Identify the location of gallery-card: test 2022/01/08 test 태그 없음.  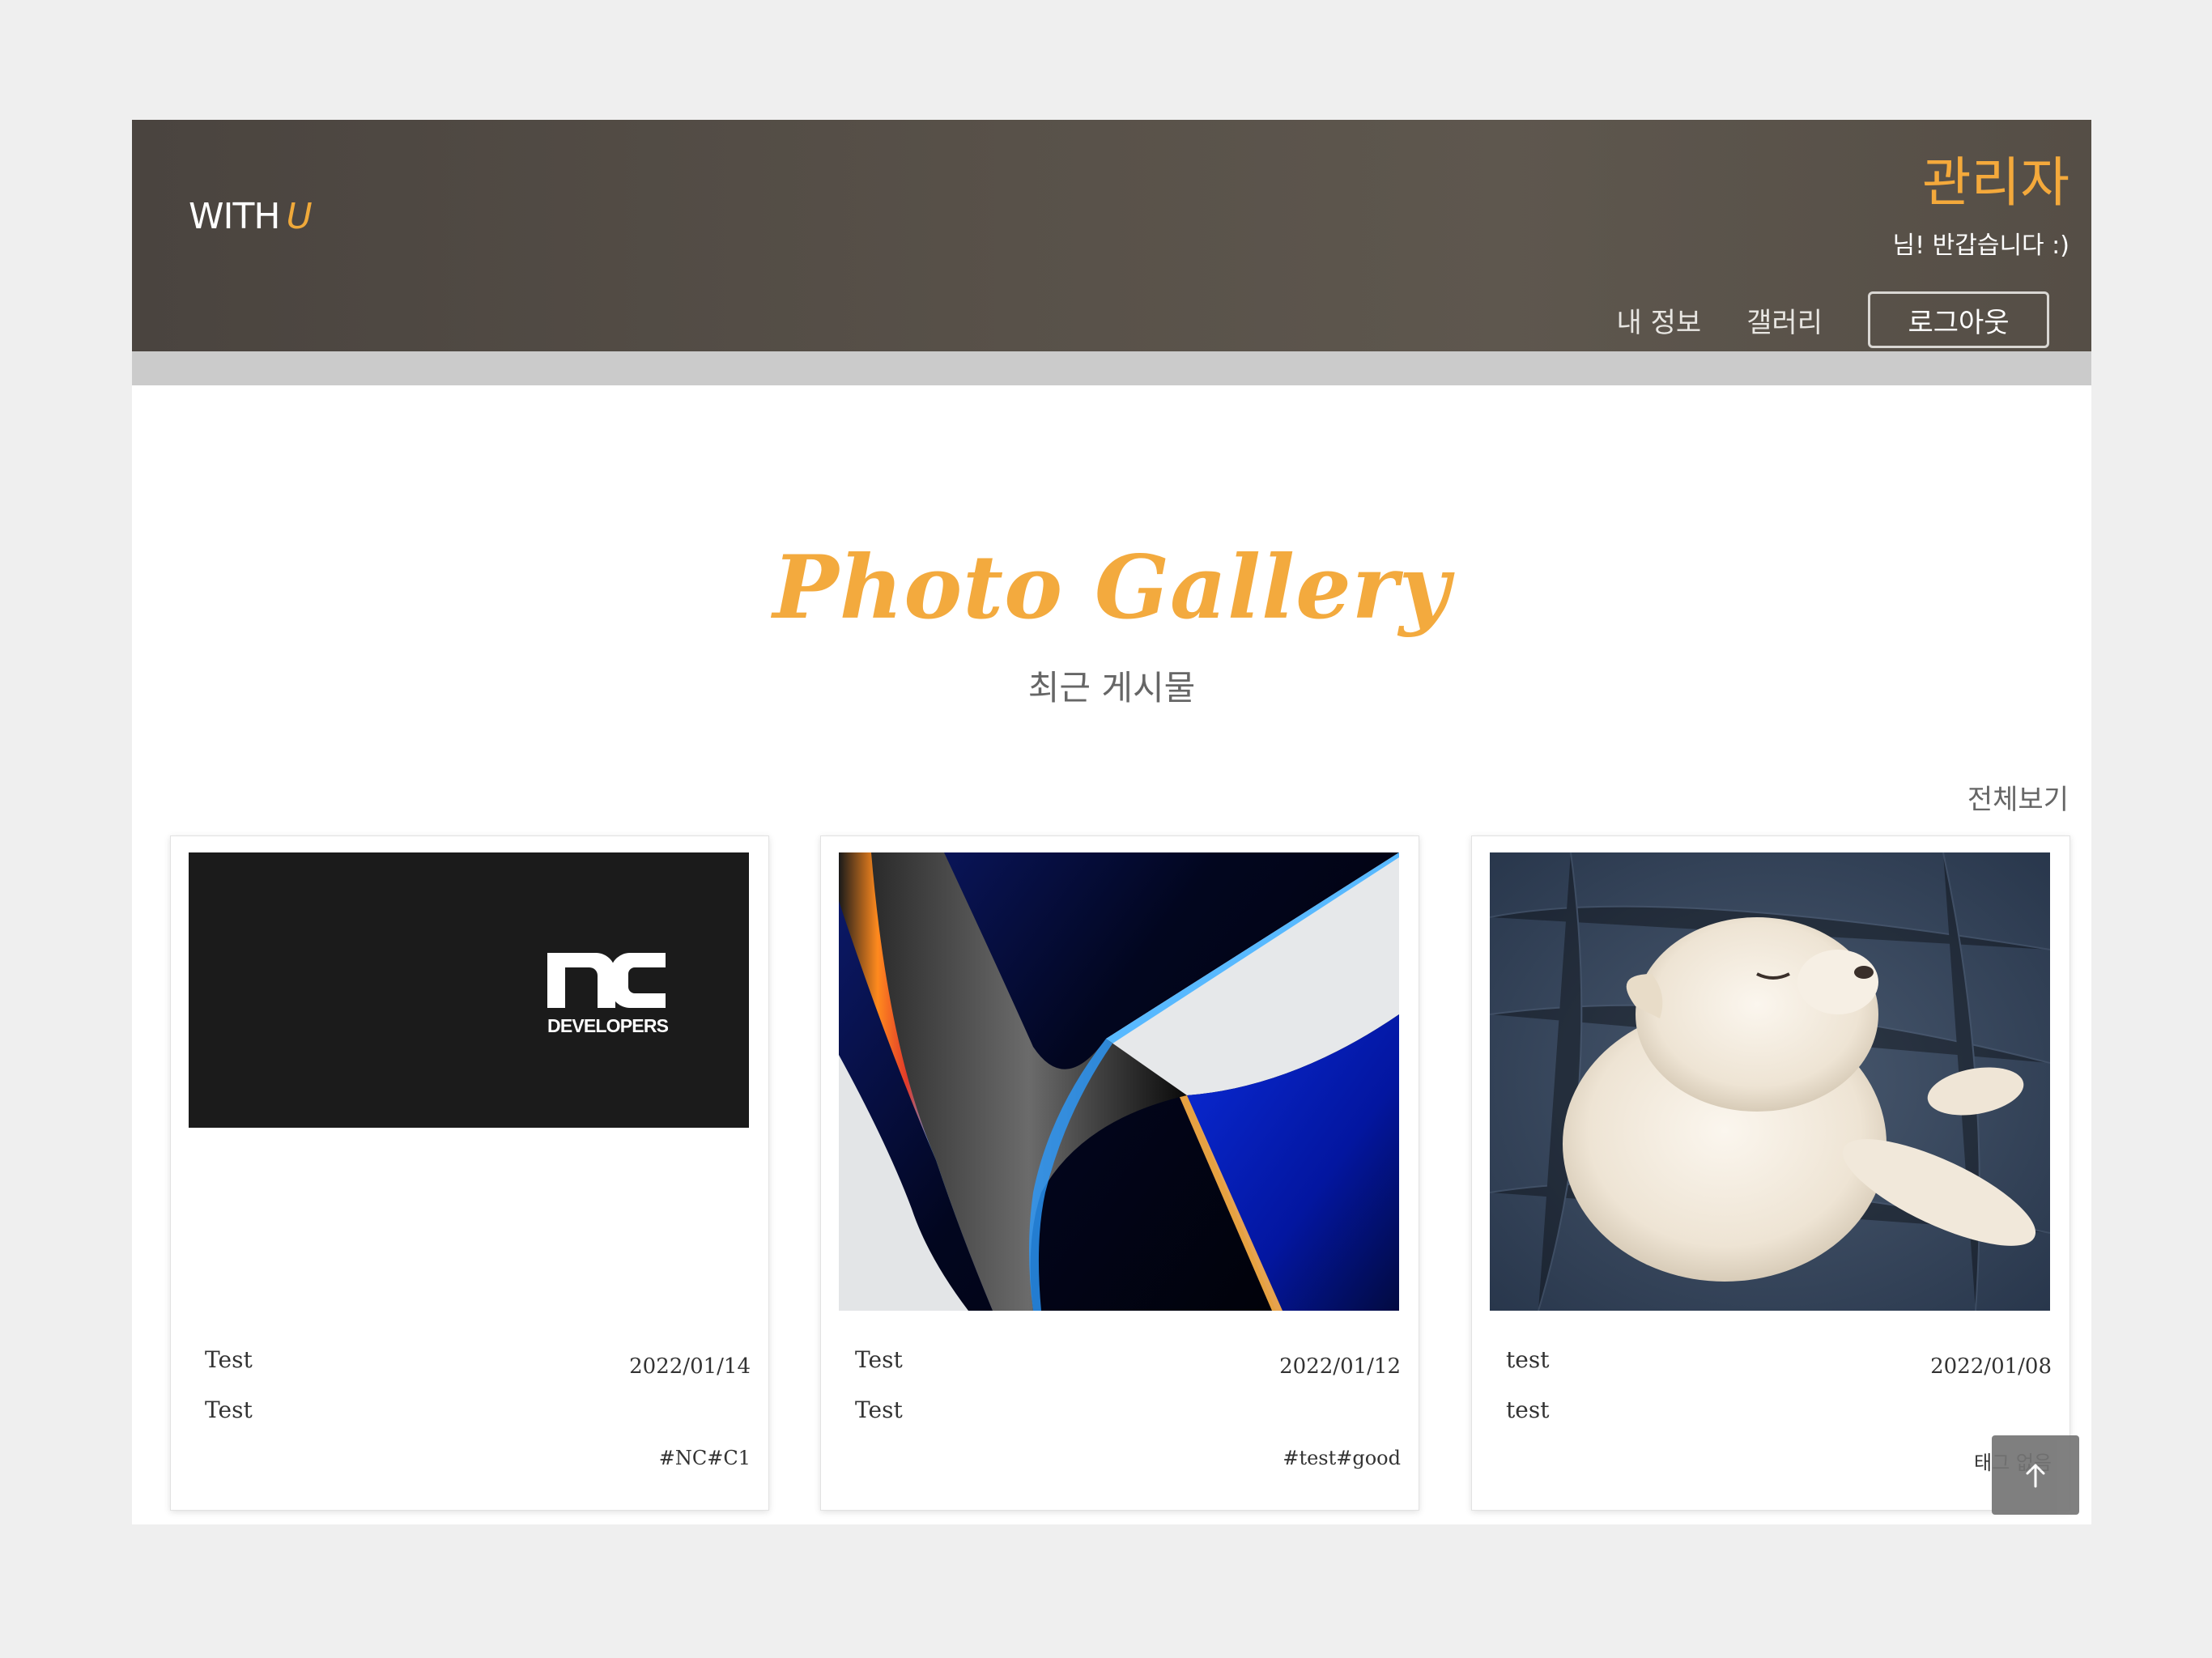
(1771, 1173).